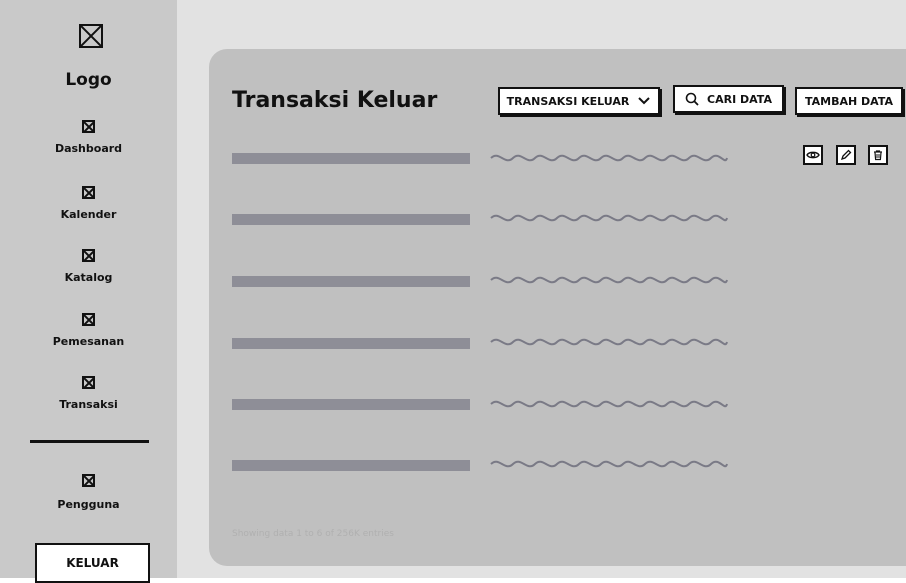 Image resolution: width=906 pixels, height=583 pixels. Describe the element at coordinates (88, 214) in the screenshot. I see `sidebar-item-label: Kalender` at that location.